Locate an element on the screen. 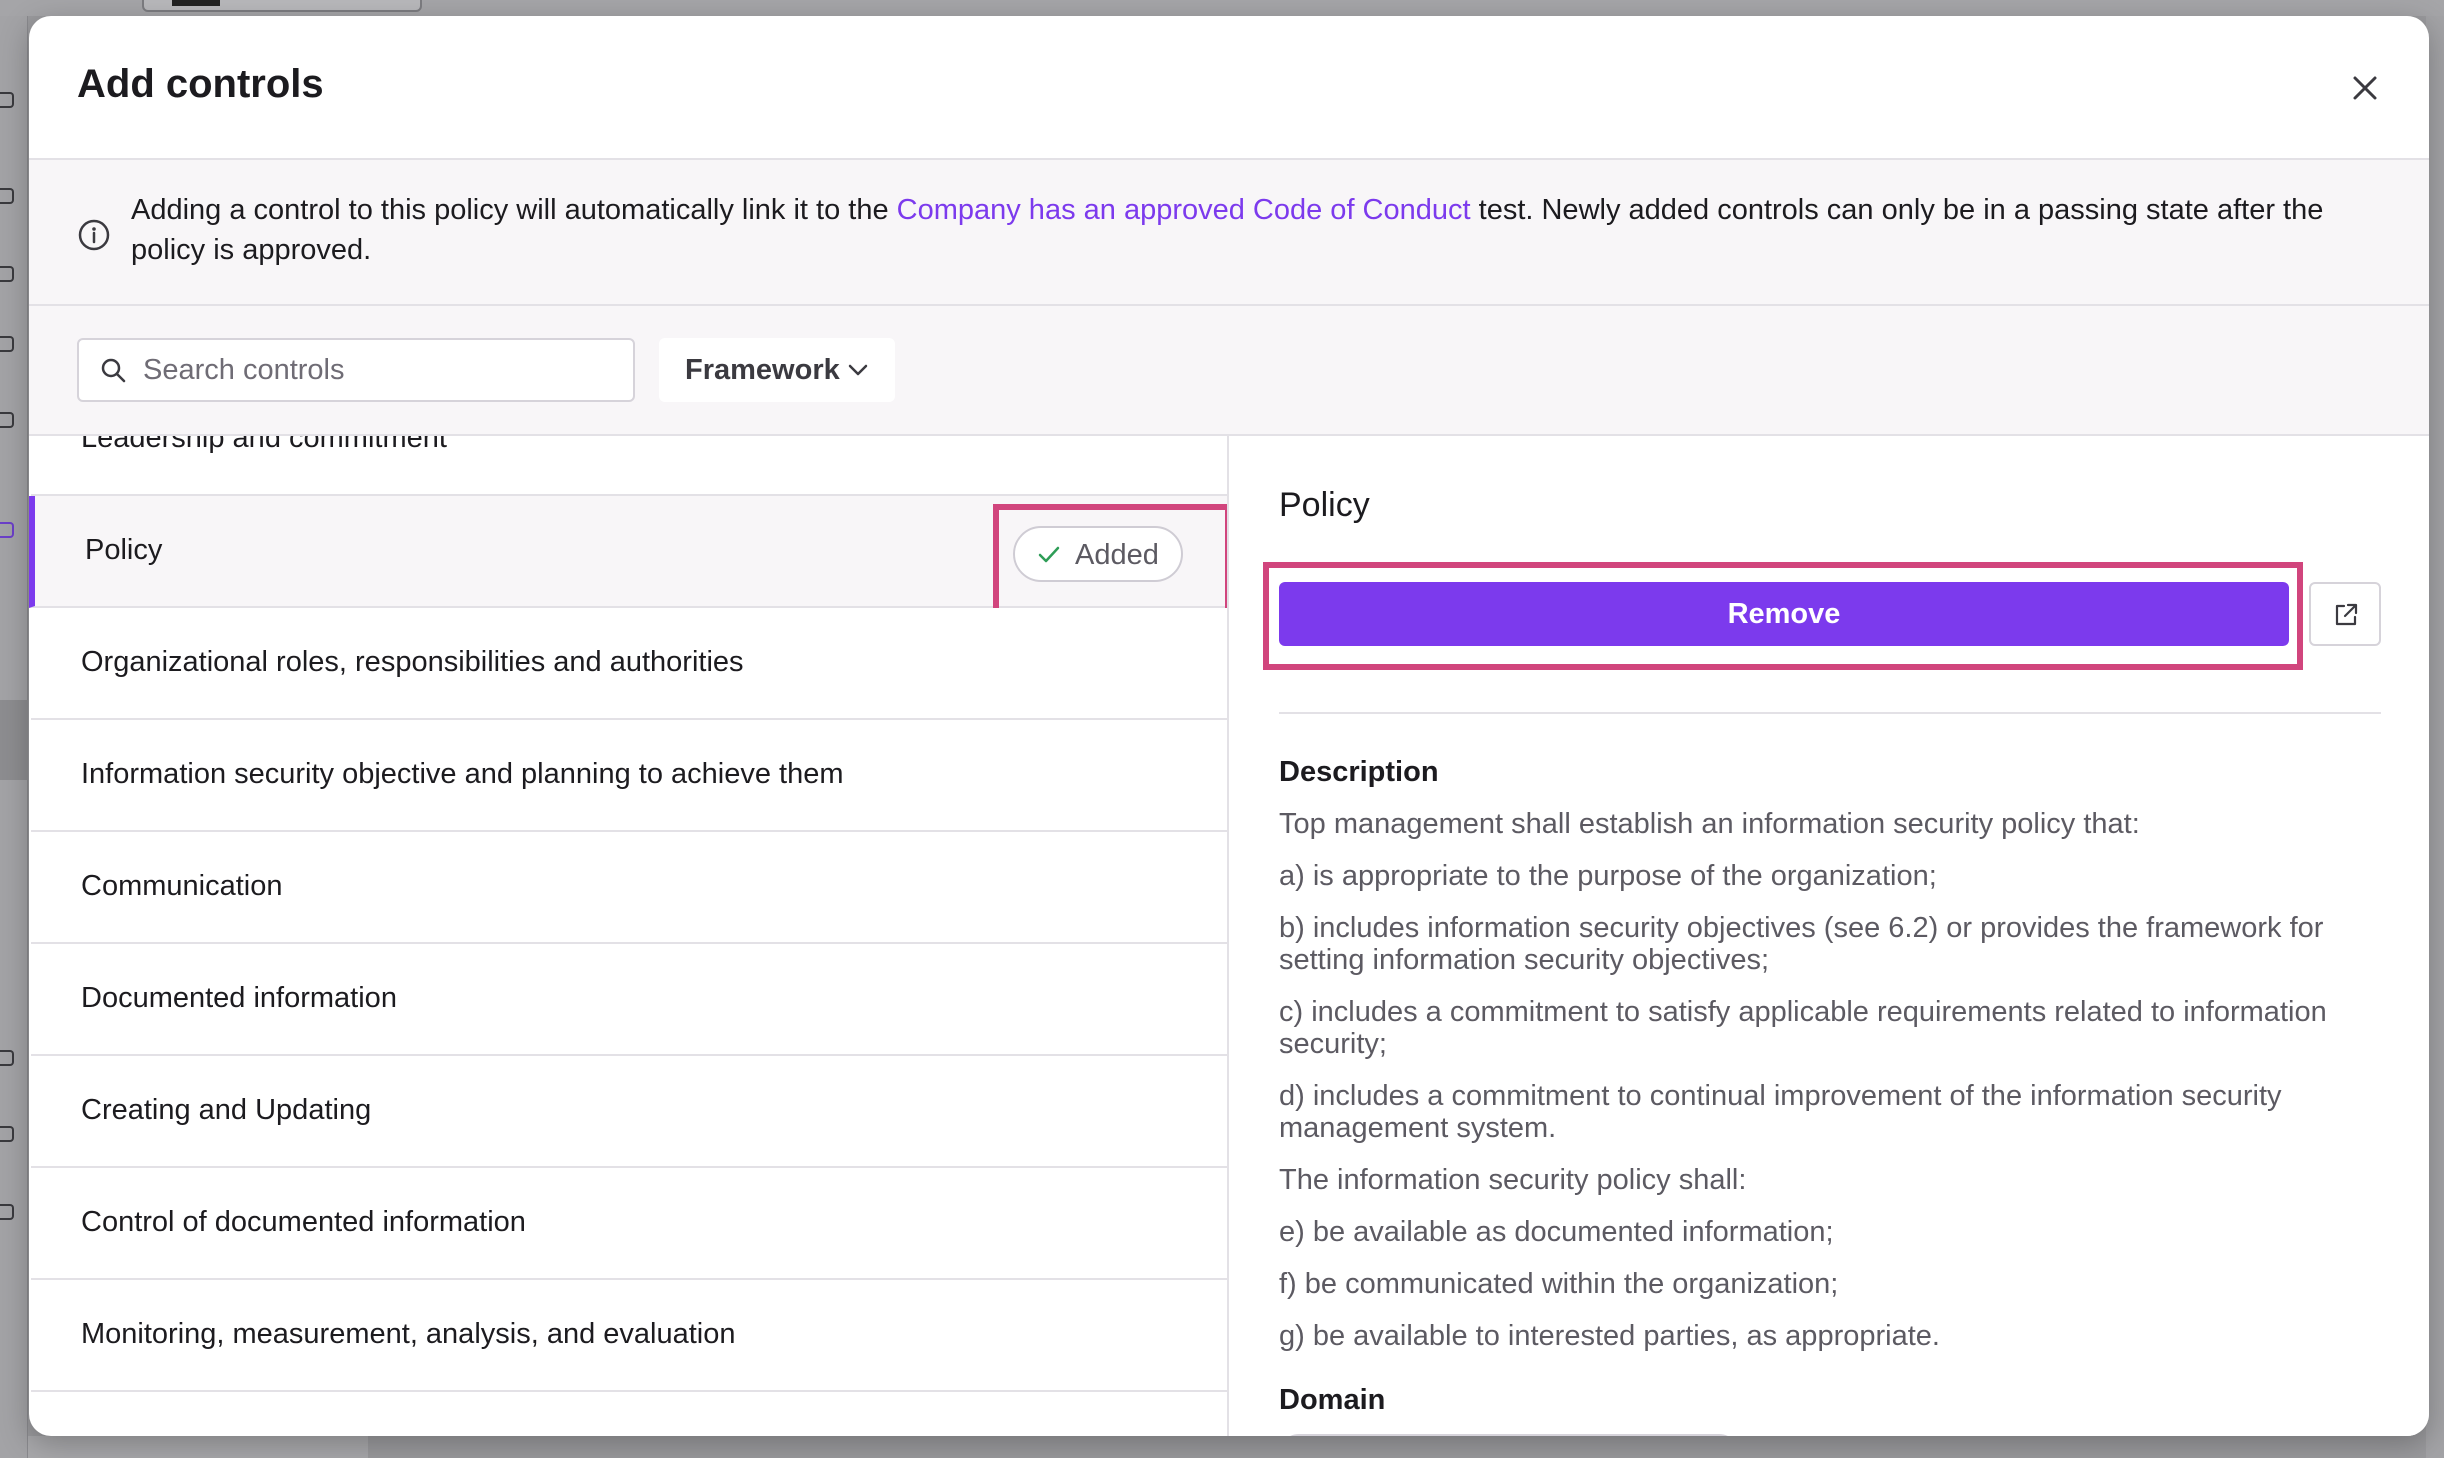 The height and width of the screenshot is (1458, 2444). framework-filter-label: Framework is located at coordinates (762, 369).